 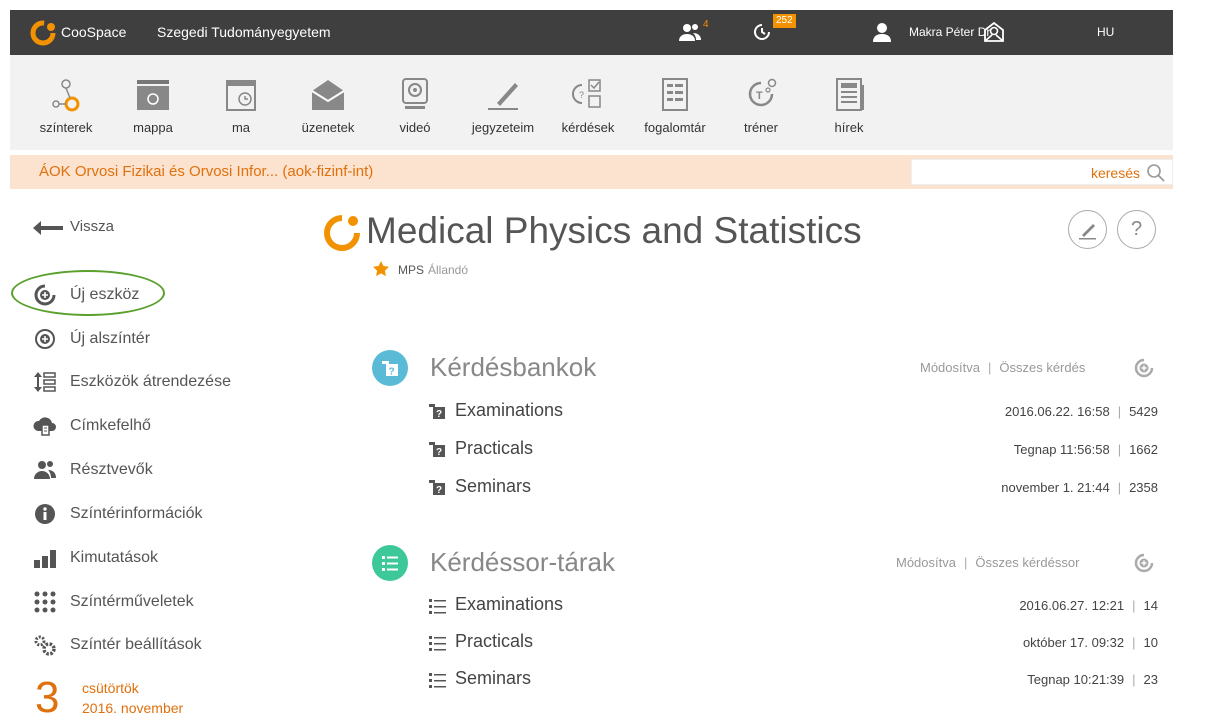 What do you see at coordinates (48, 228) in the screenshot?
I see `arrow-left-icon` at bounding box center [48, 228].